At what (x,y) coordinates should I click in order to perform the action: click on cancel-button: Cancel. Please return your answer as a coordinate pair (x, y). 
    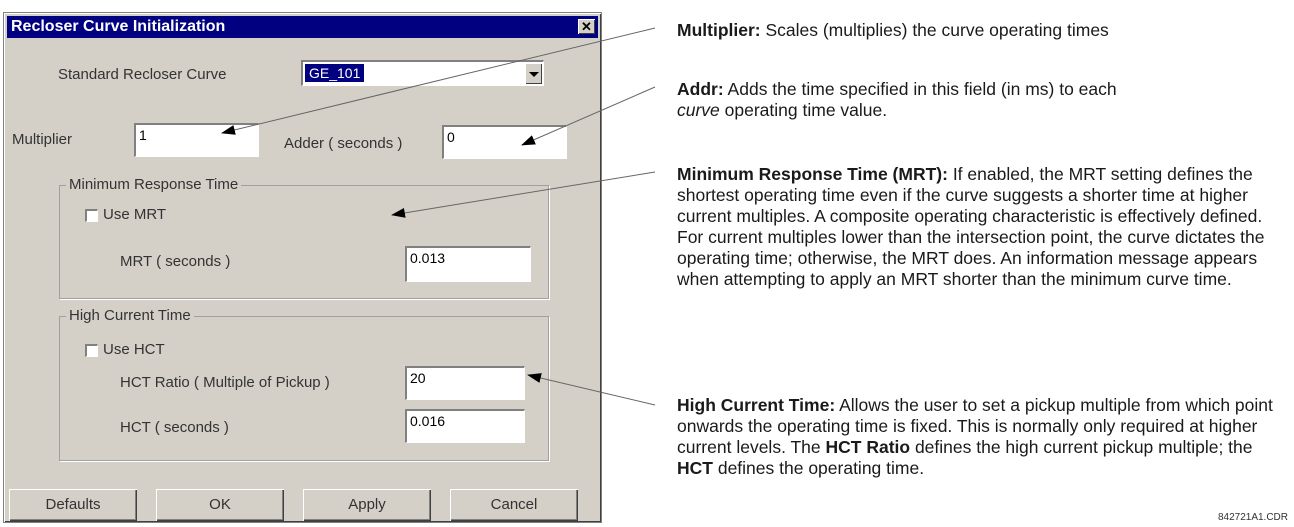
    Looking at the image, I should click on (514, 505).